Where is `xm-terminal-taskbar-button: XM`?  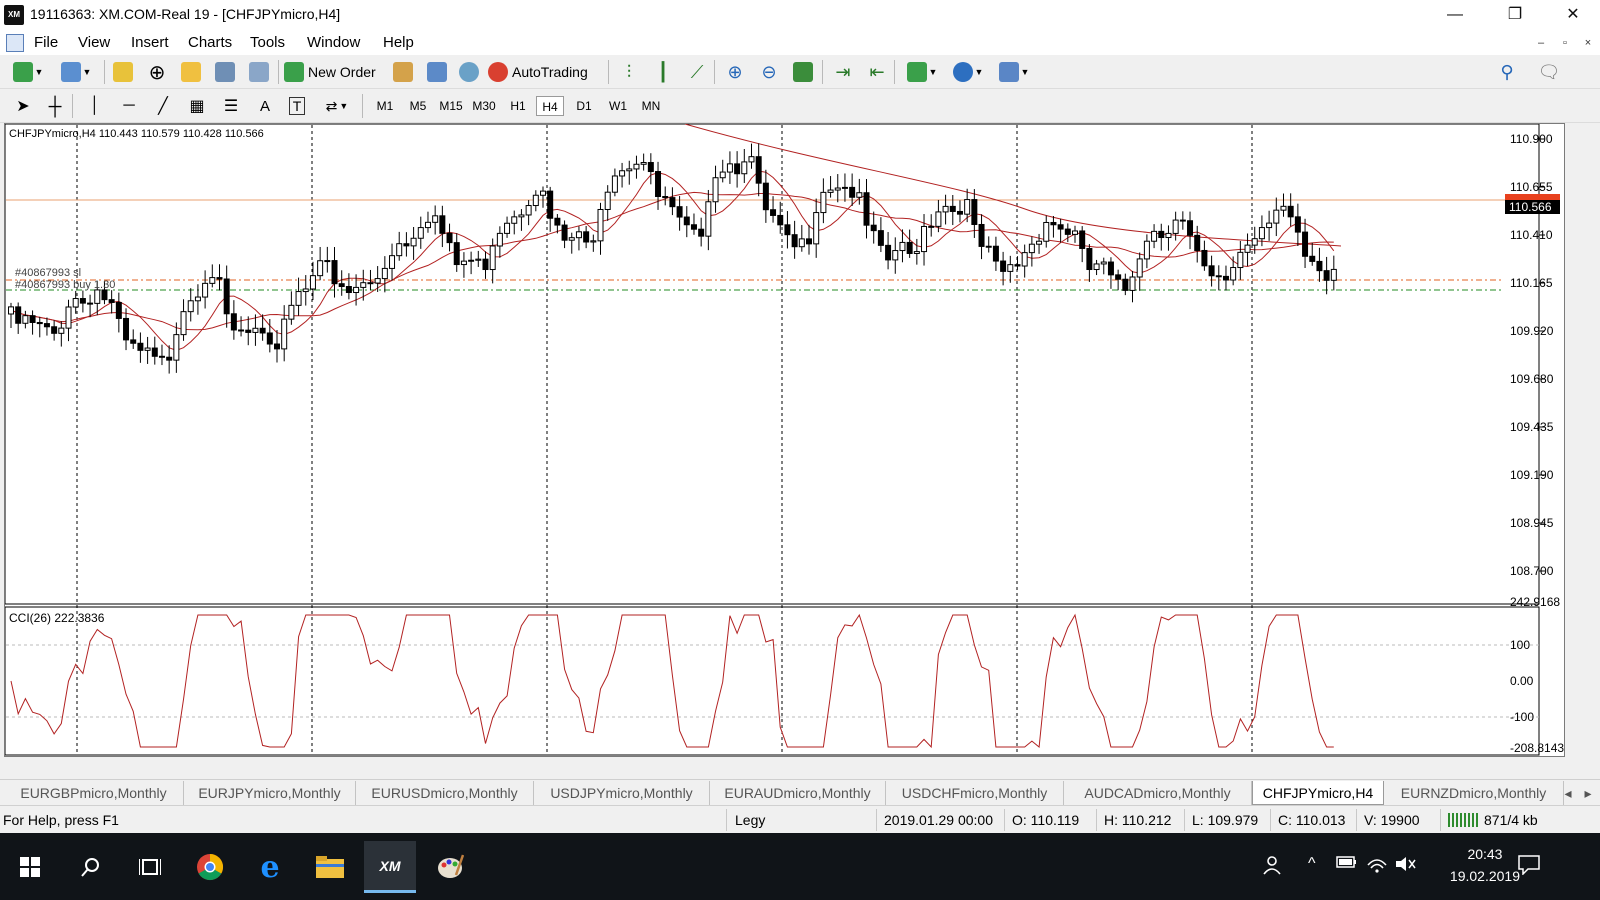
xm-terminal-taskbar-button: XM is located at coordinates (390, 867).